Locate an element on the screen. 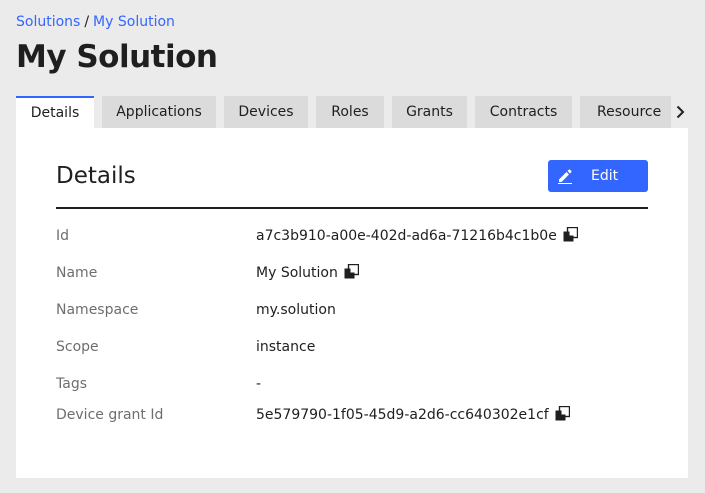 Image resolution: width=705 pixels, height=493 pixels. field-label-scope: Scope is located at coordinates (77, 347).